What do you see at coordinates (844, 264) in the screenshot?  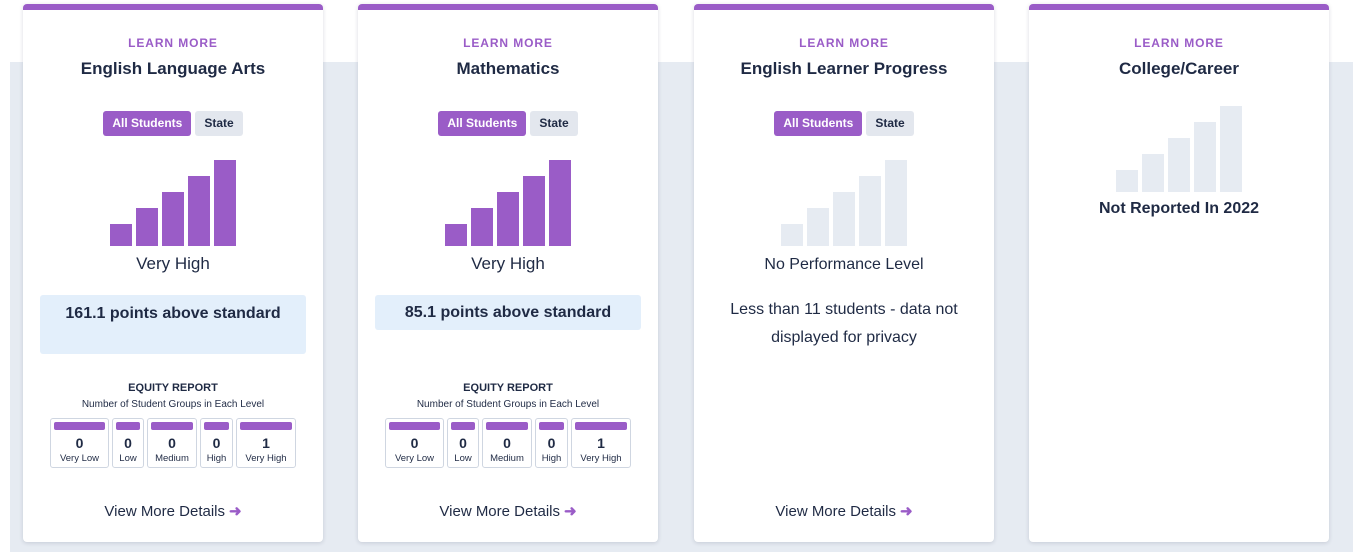 I see `performance-level-label: No Performance Level` at bounding box center [844, 264].